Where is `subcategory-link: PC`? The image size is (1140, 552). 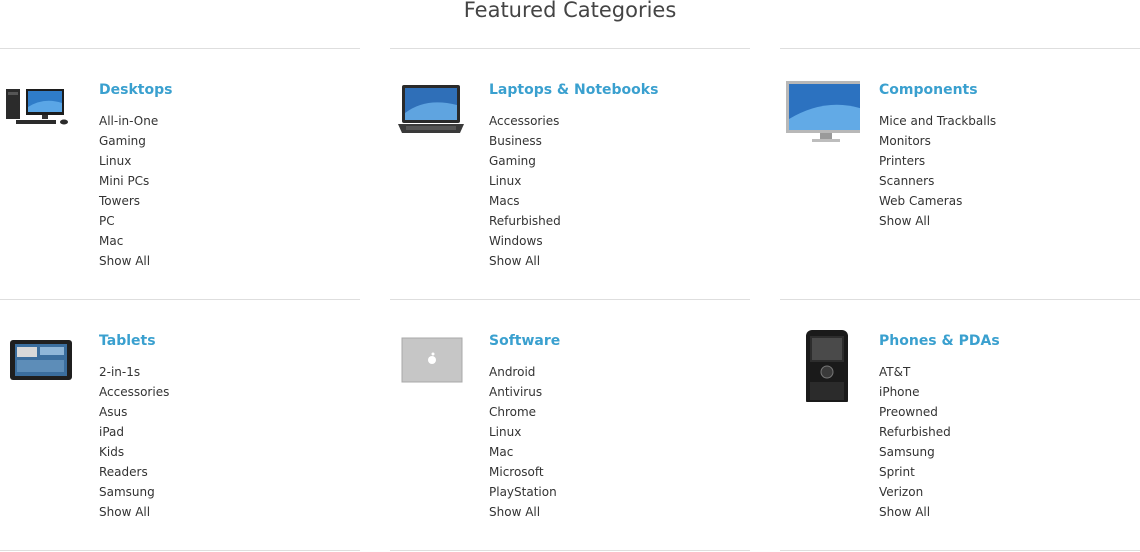 subcategory-link: PC is located at coordinates (107, 221).